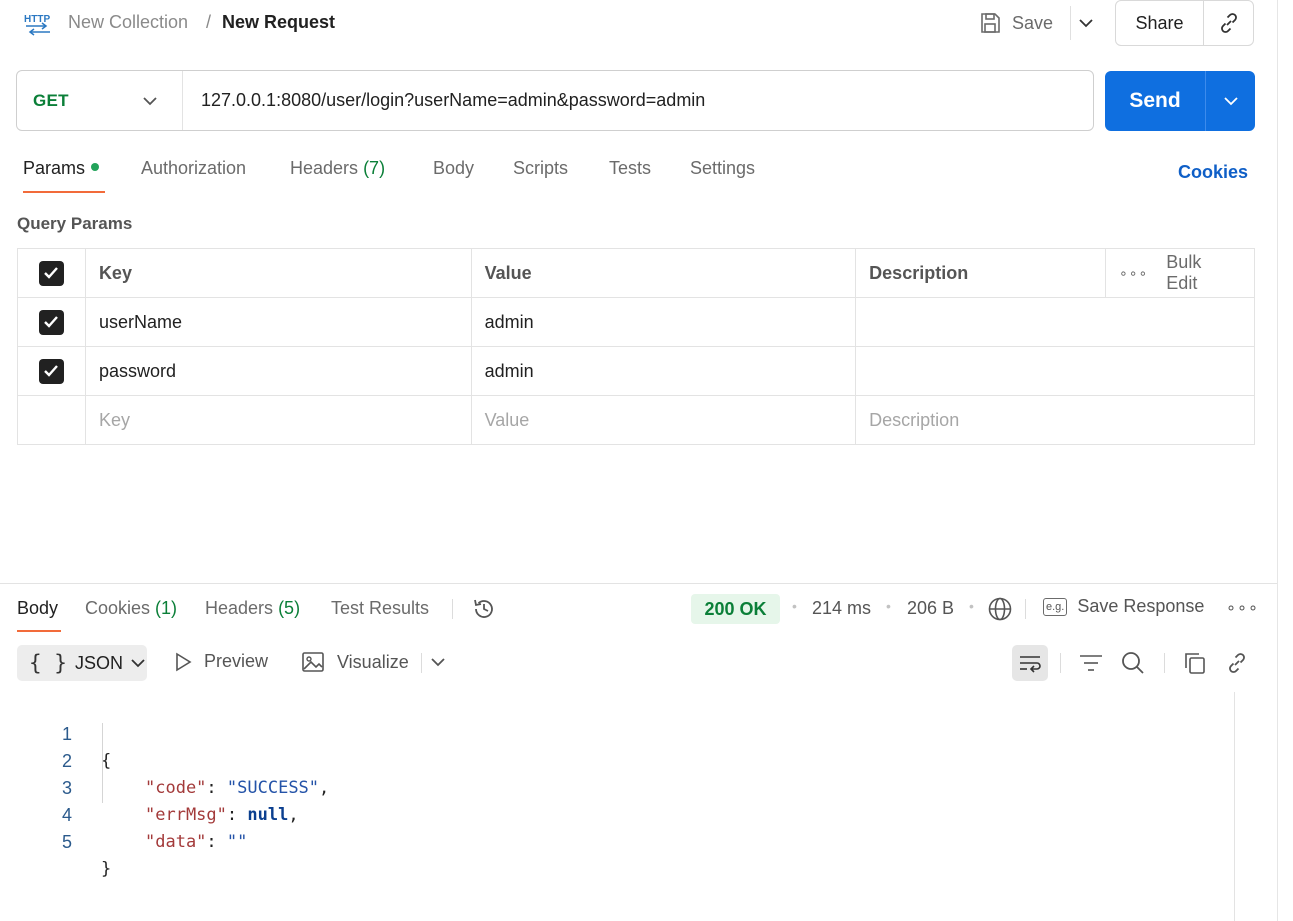  I want to click on visualize-button: Visualize, so click(355, 662).